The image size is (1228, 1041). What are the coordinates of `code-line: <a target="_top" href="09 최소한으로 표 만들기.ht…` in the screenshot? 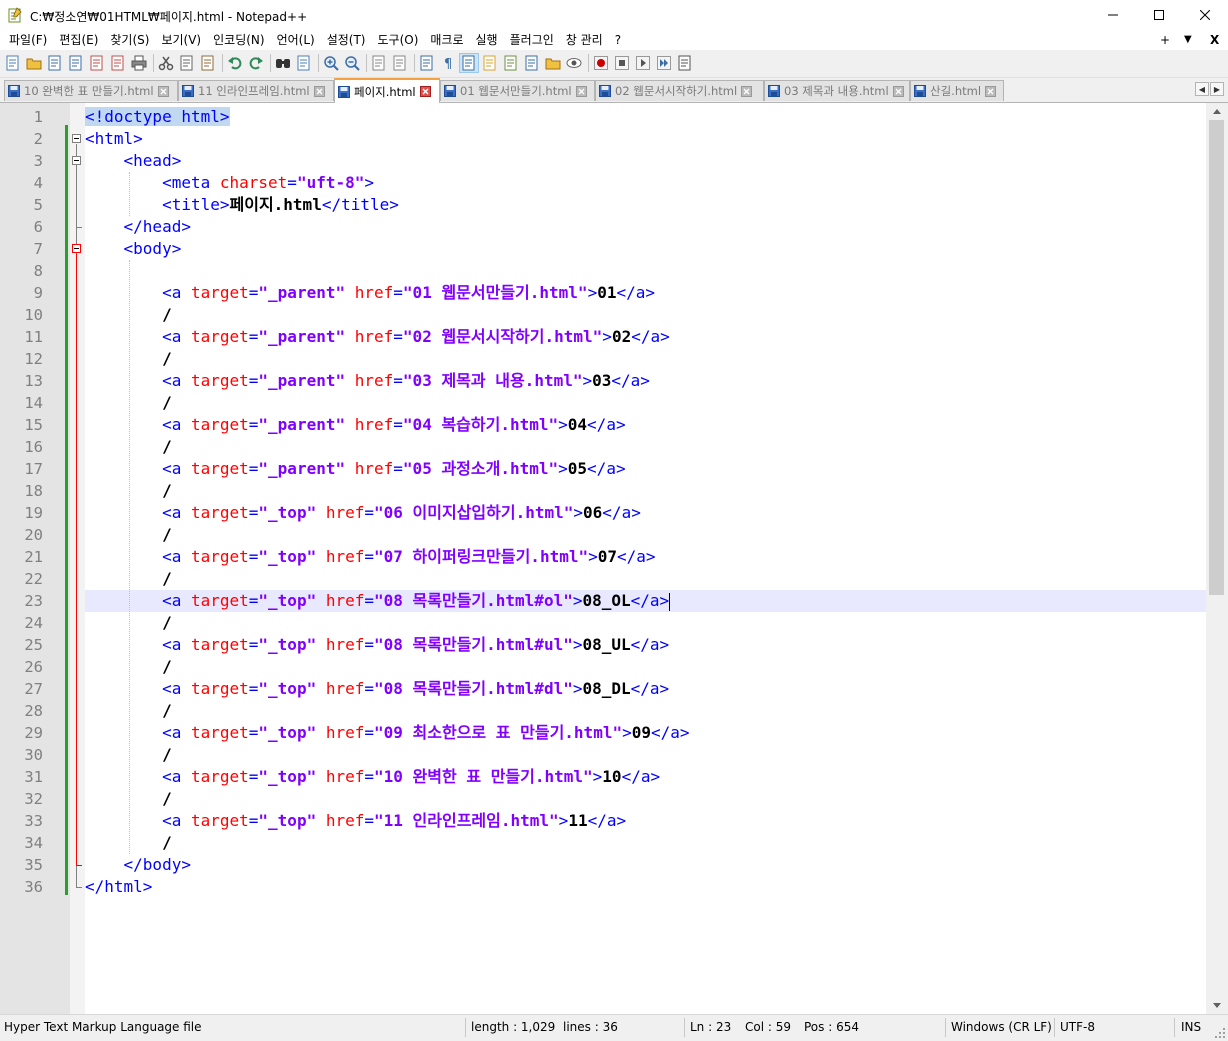 It's located at (645, 733).